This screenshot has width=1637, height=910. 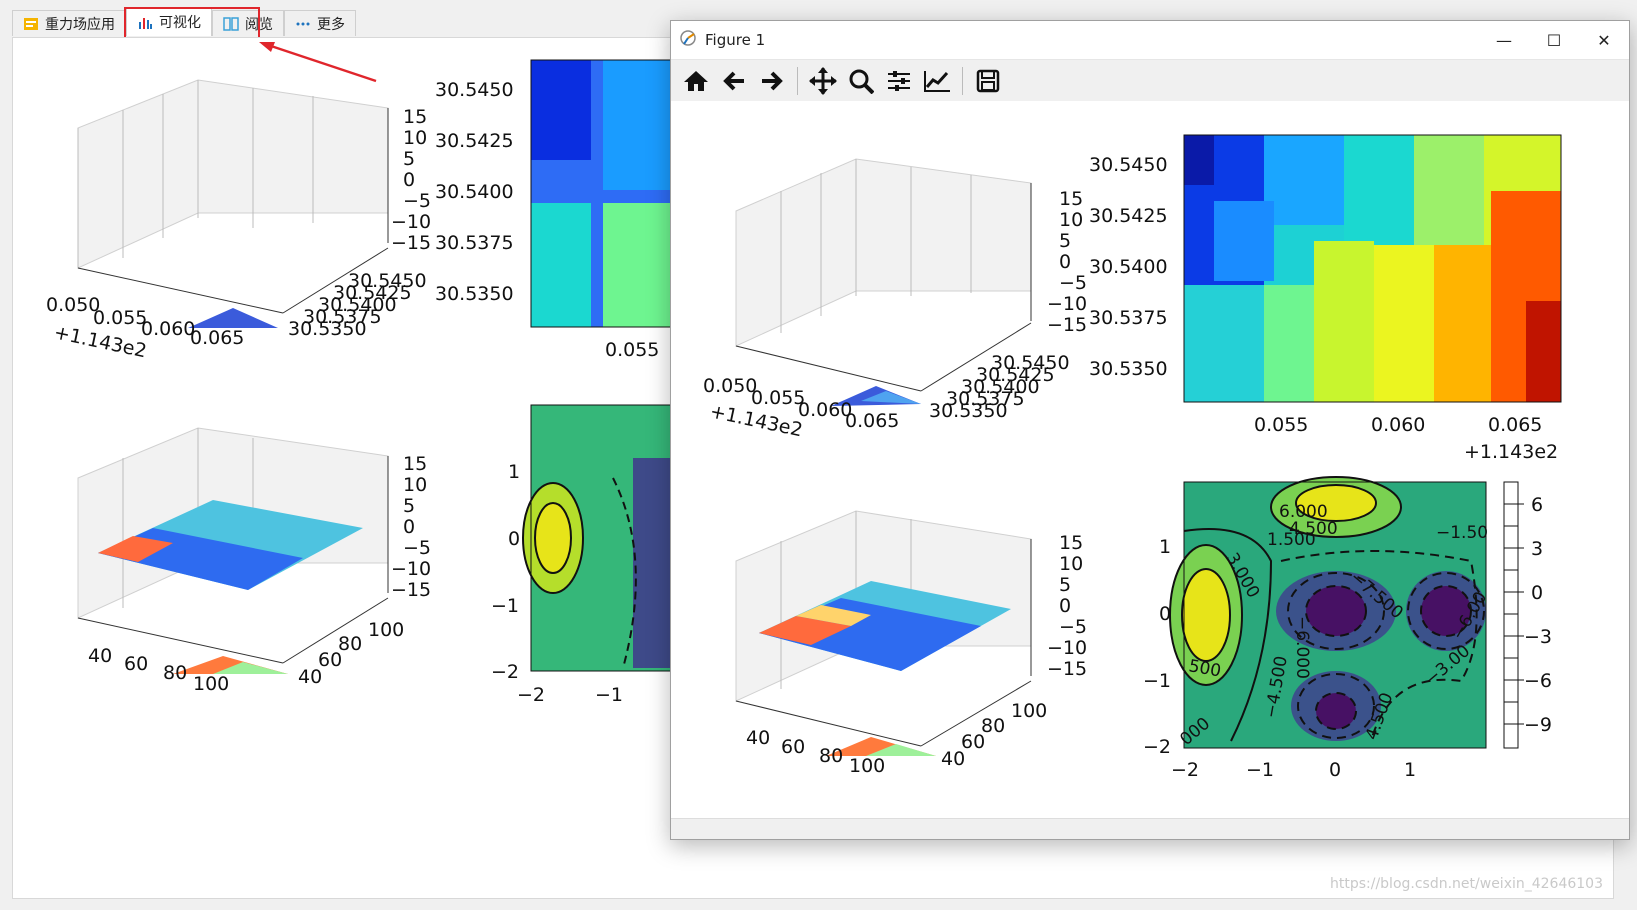 What do you see at coordinates (1128, 369) in the screenshot?
I see `heatmap-y-tick: 30.5350` at bounding box center [1128, 369].